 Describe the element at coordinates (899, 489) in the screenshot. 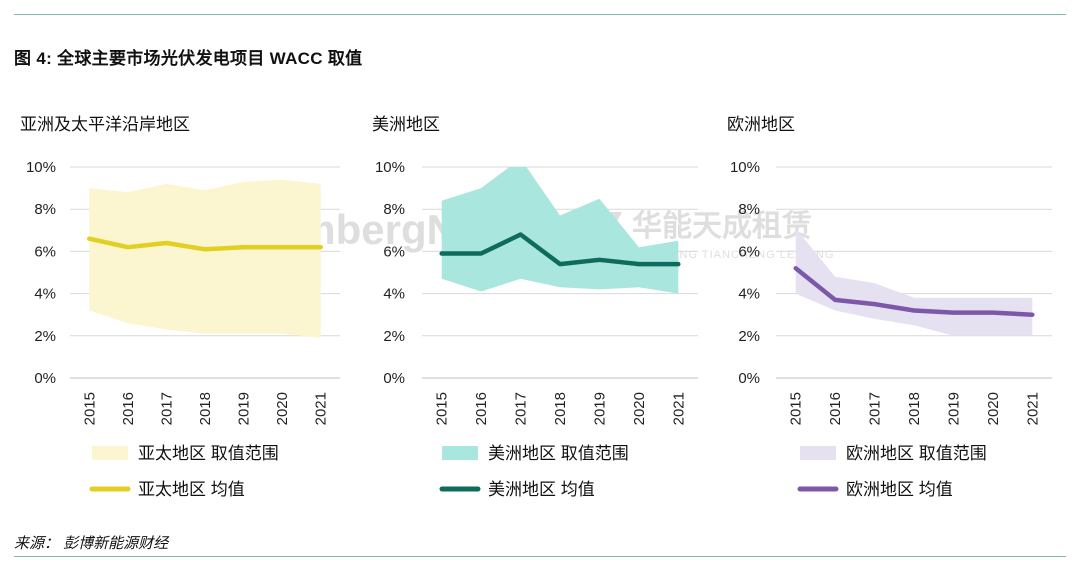

I see `legend-label-line: 欧洲地区 均值` at that location.